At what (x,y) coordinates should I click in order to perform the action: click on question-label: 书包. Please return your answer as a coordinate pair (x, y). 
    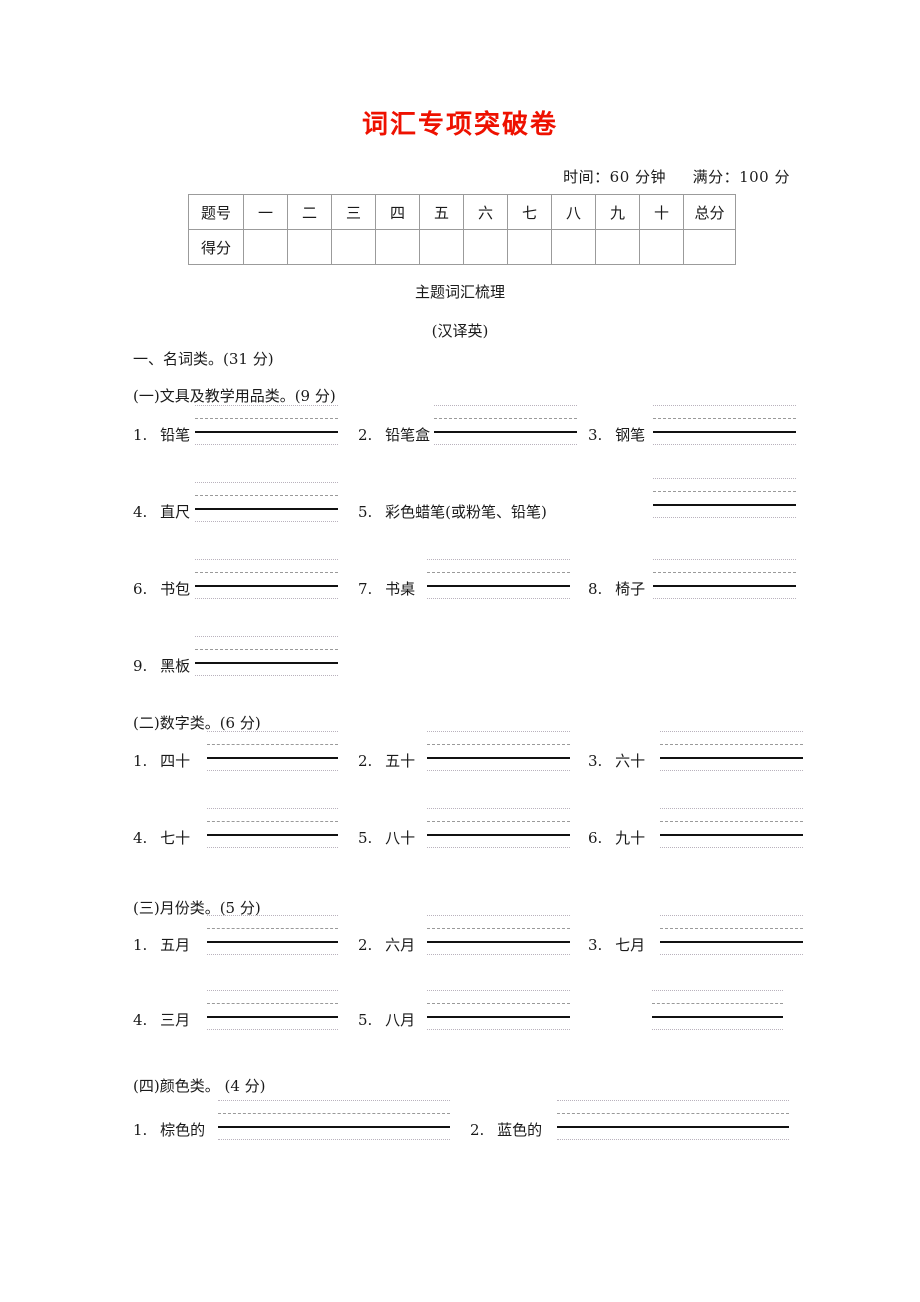
    Looking at the image, I should click on (175, 589).